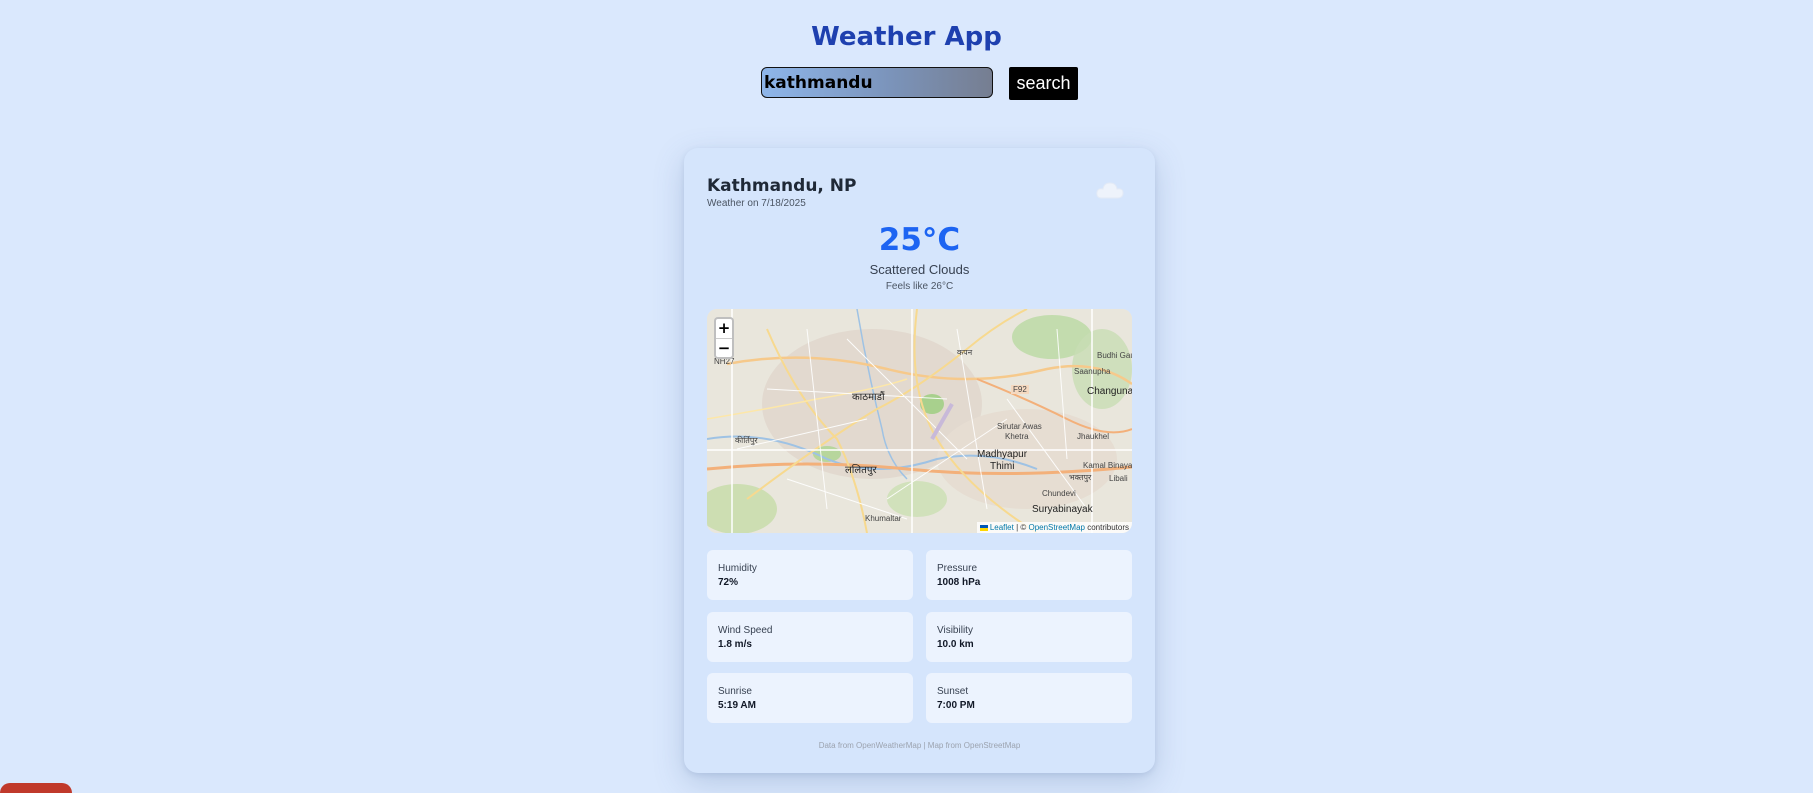 The width and height of the screenshot is (1813, 793). Describe the element at coordinates (906, 37) in the screenshot. I see `app-title: Weather App` at that location.